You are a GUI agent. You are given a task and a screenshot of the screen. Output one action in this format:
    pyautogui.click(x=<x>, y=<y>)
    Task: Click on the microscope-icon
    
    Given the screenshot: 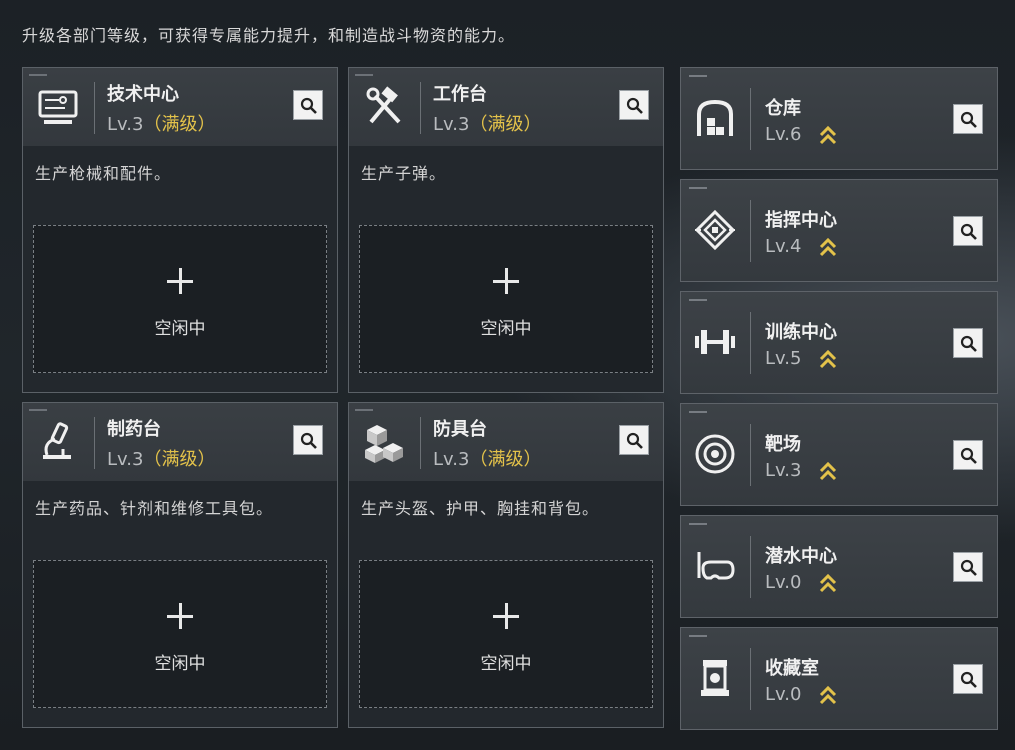 What is the action you would take?
    pyautogui.click(x=57, y=440)
    